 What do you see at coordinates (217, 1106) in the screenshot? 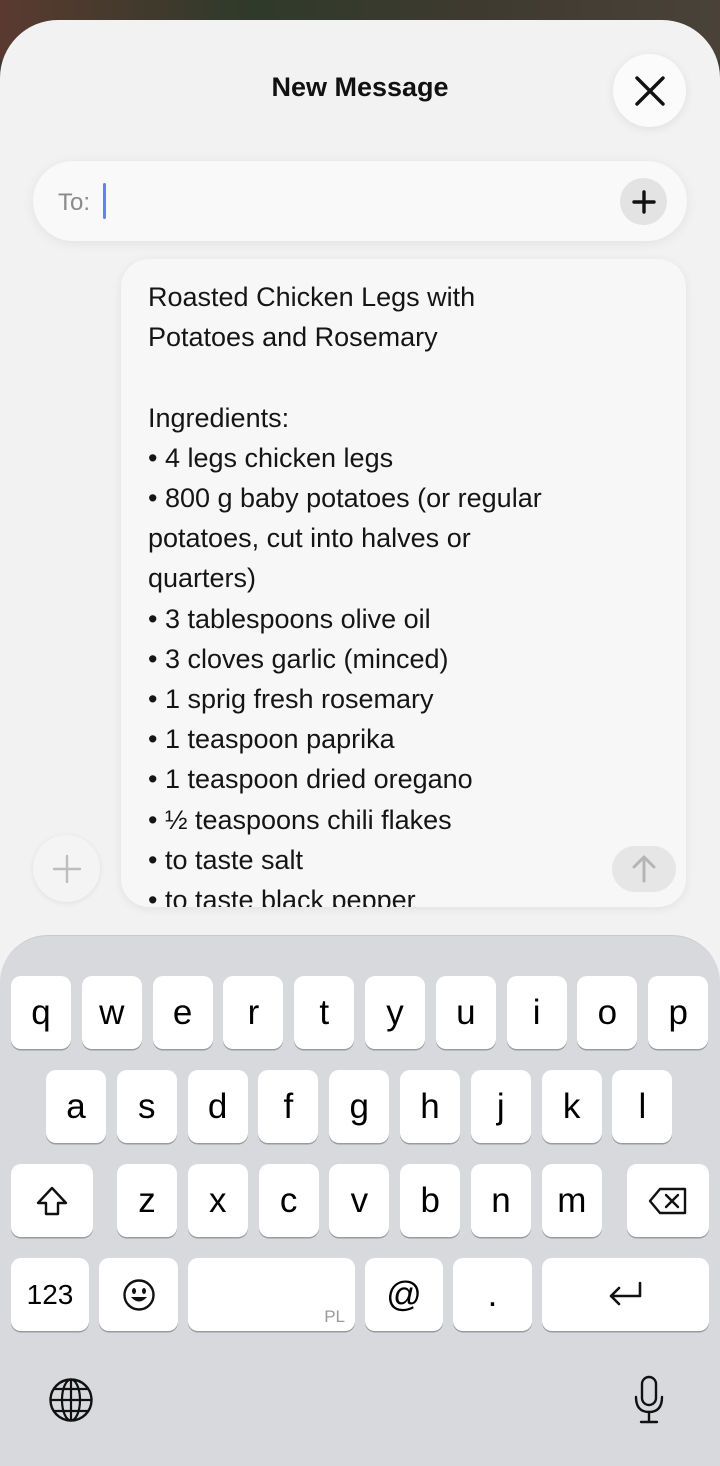
I see `key-d: d` at bounding box center [217, 1106].